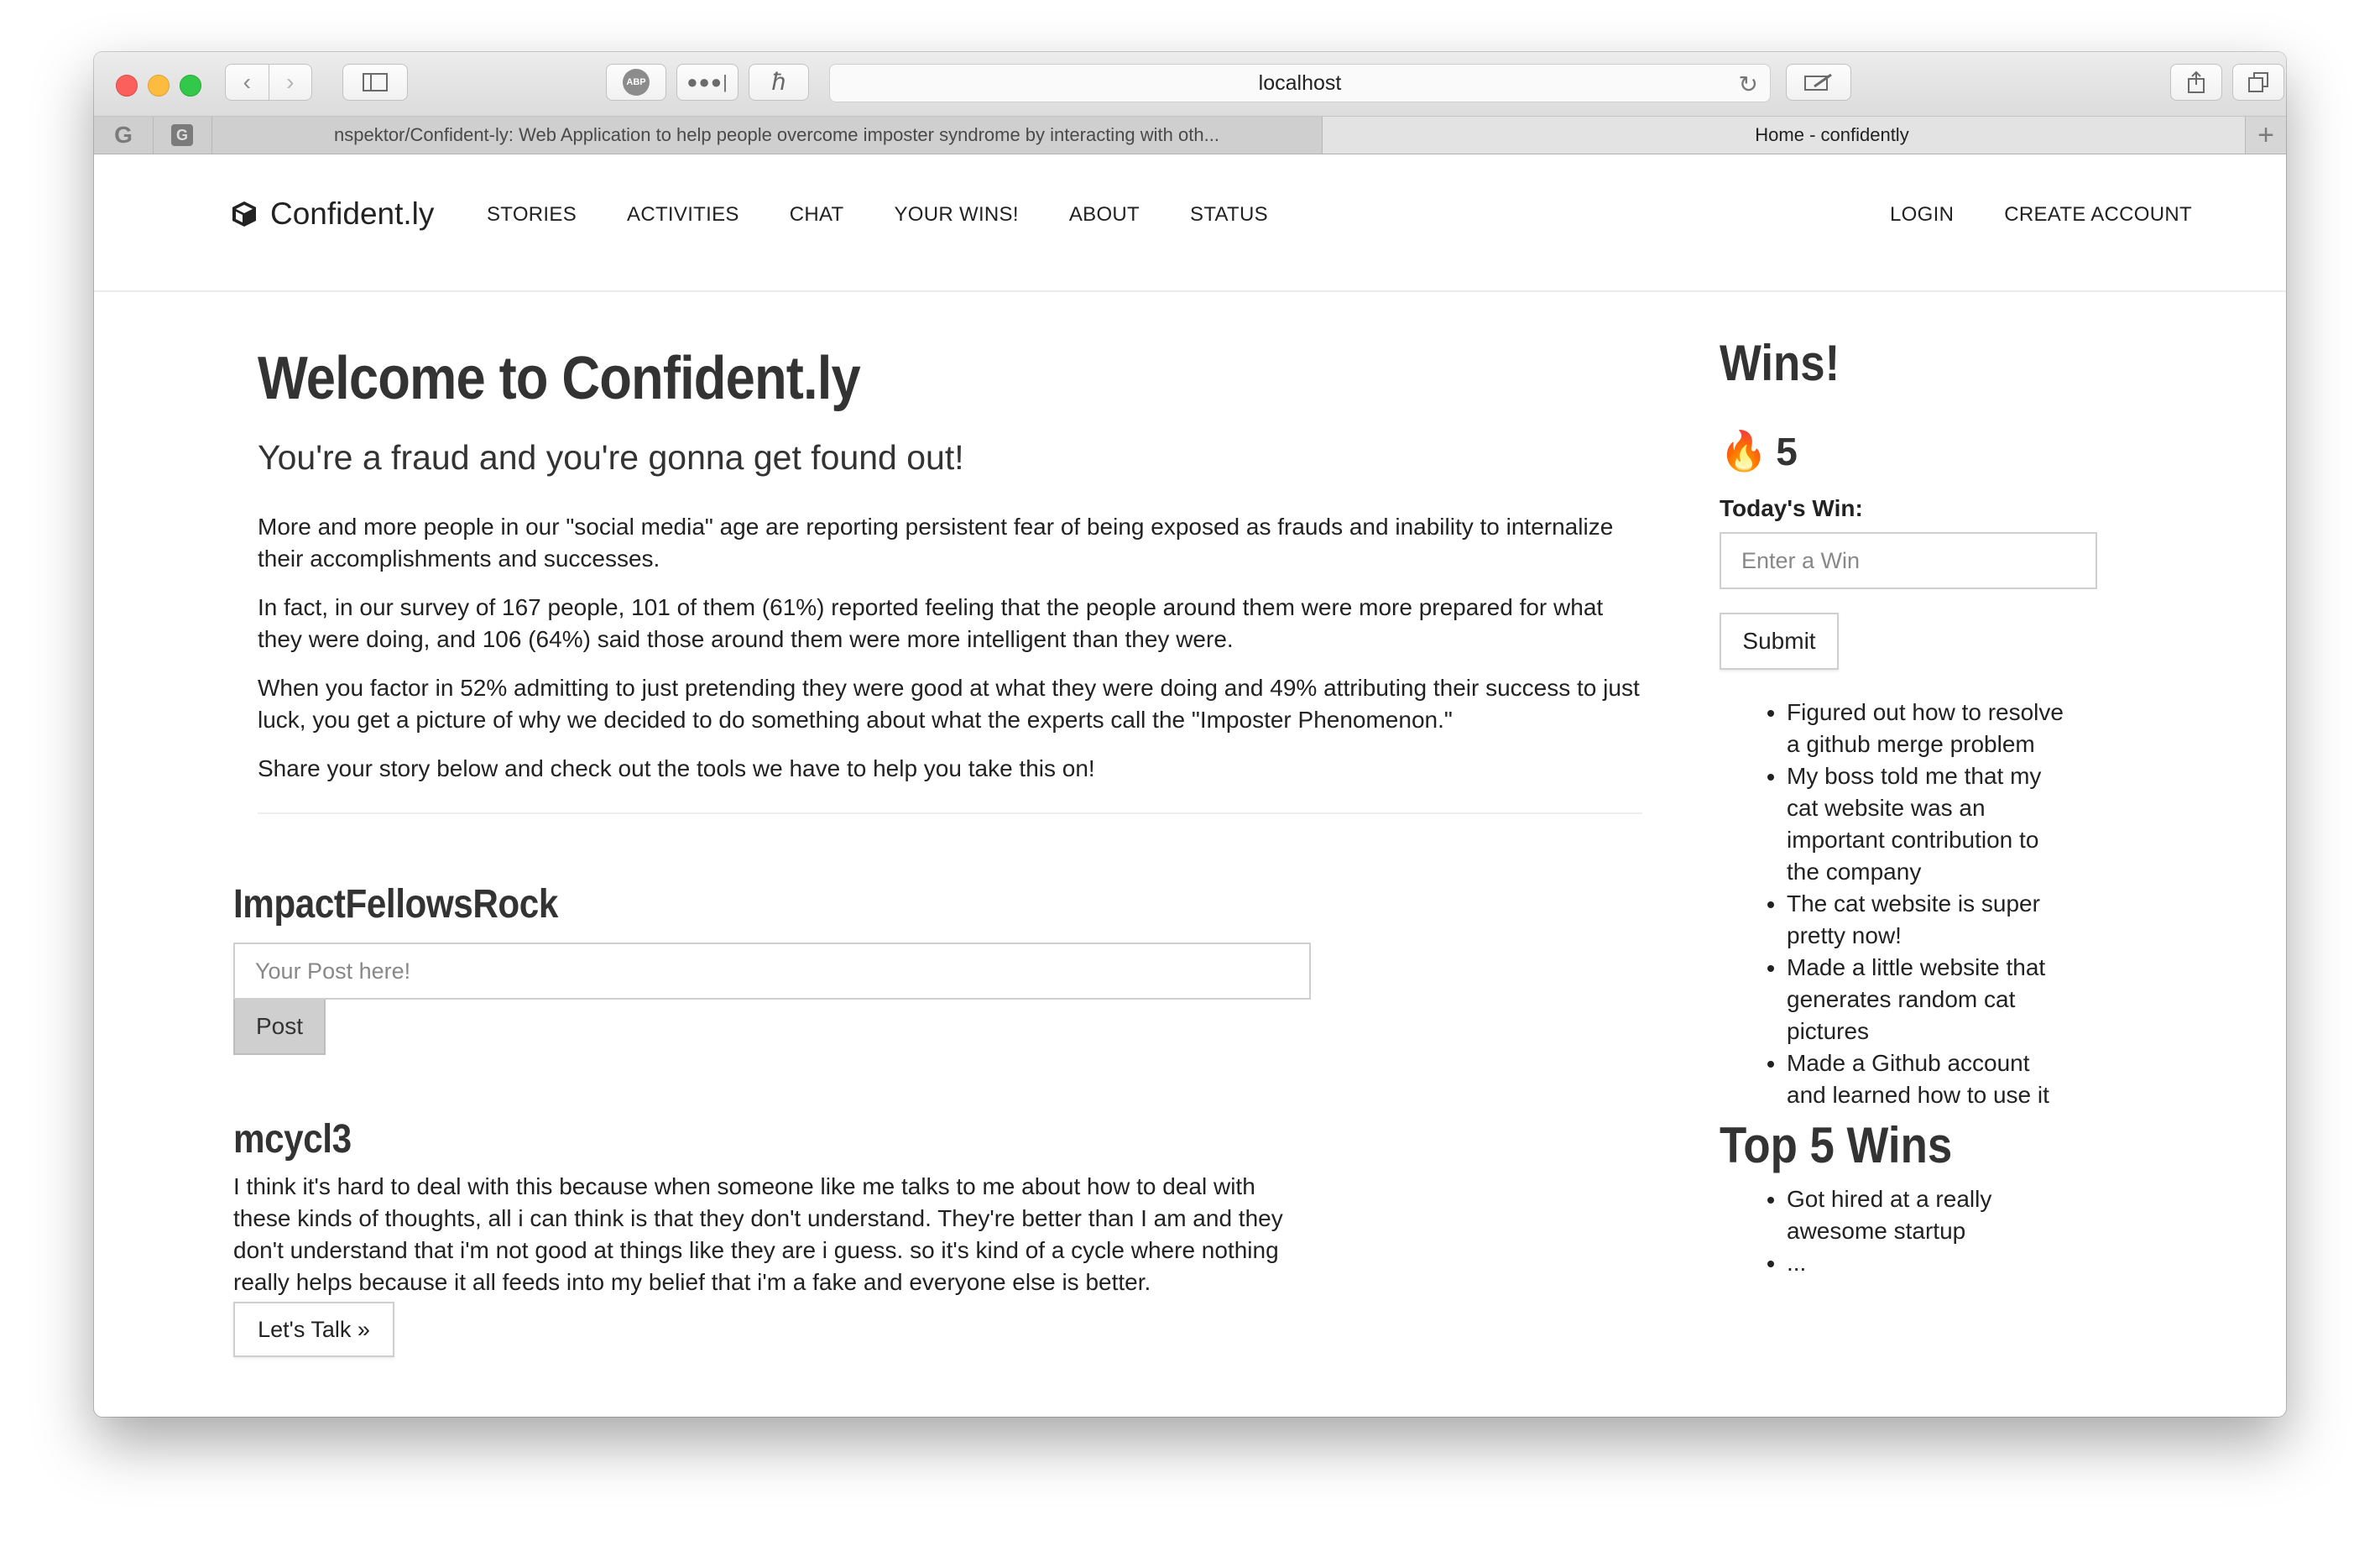  What do you see at coordinates (1787, 451) in the screenshot?
I see `streak-count: 5` at bounding box center [1787, 451].